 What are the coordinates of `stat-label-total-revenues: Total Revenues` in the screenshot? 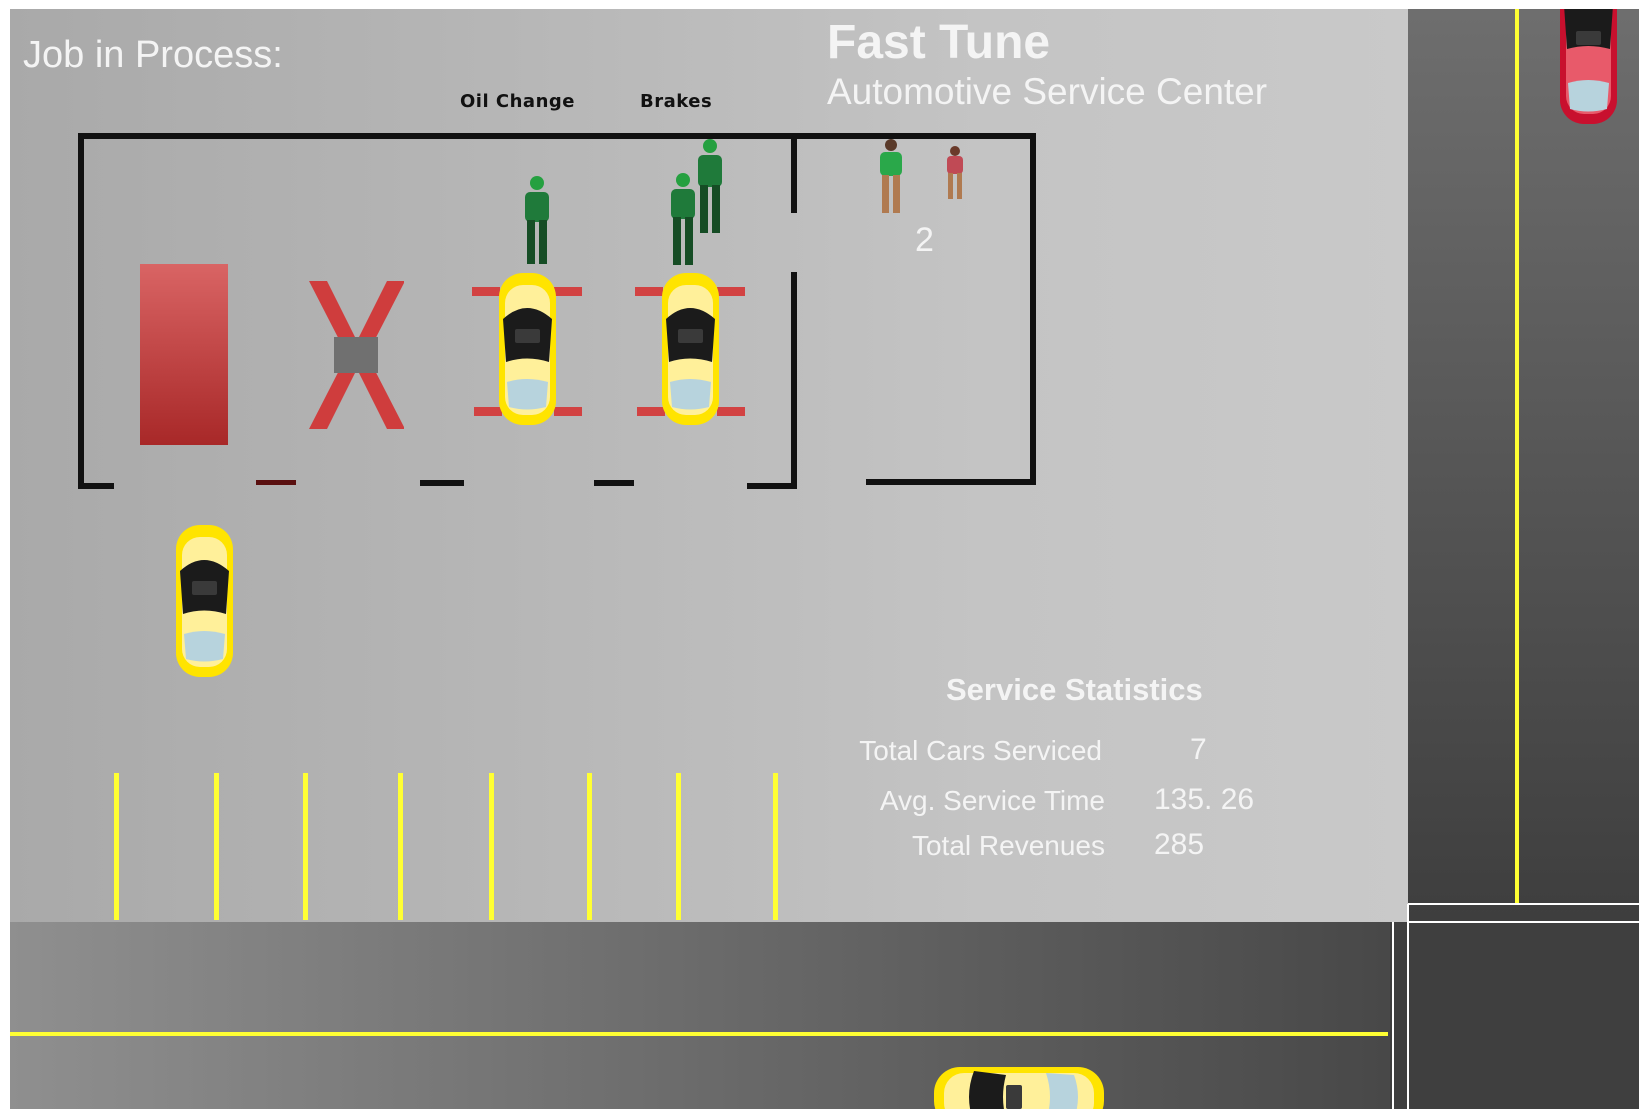 It's located at (1008, 845).